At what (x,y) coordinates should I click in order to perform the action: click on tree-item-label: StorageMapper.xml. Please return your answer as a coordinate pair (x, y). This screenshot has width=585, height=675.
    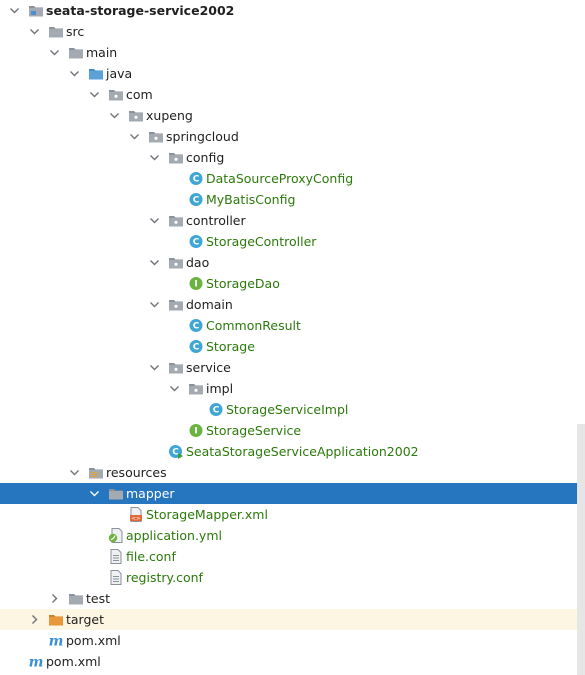
    Looking at the image, I should click on (207, 514).